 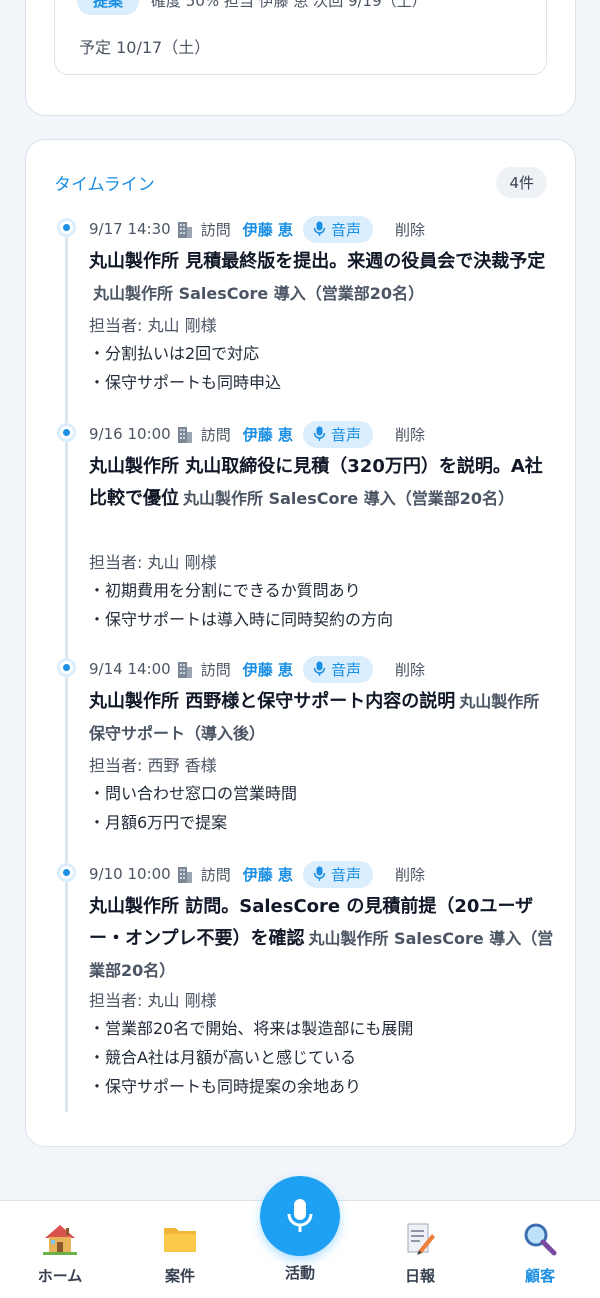 What do you see at coordinates (420, 1239) in the screenshot?
I see `memo-icon` at bounding box center [420, 1239].